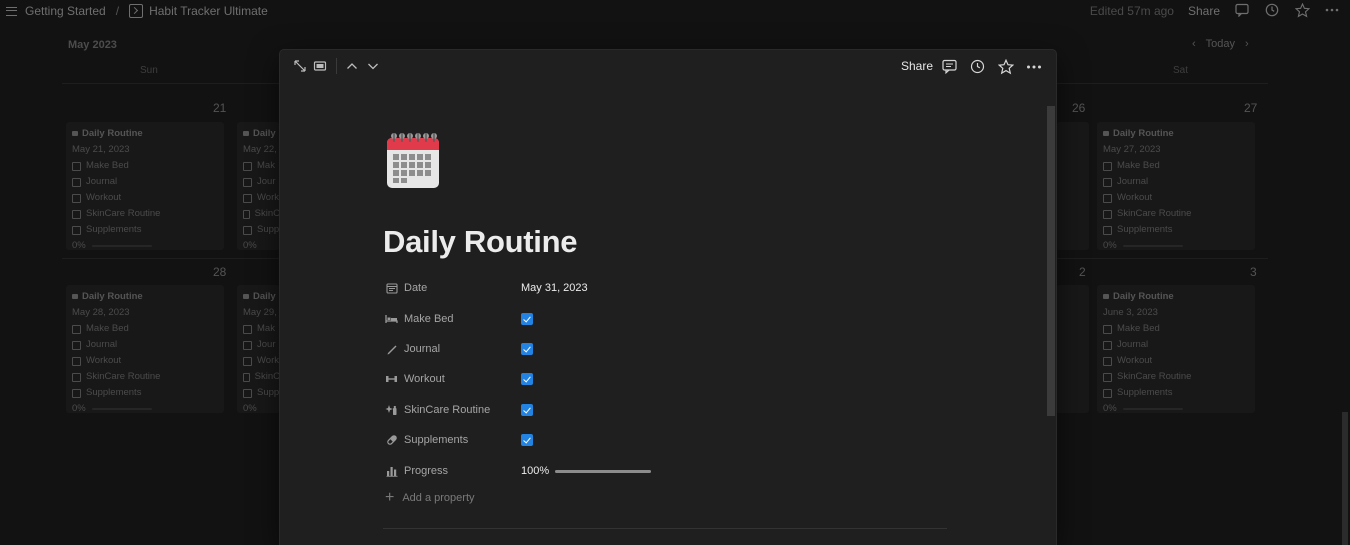  What do you see at coordinates (480, 242) in the screenshot?
I see `page-title: Daily Routine` at bounding box center [480, 242].